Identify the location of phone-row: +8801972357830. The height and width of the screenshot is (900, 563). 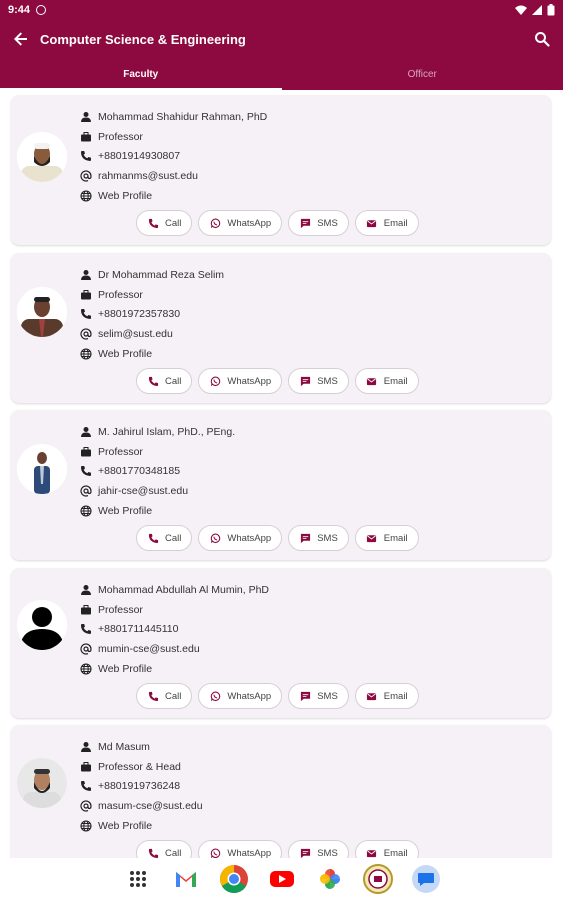
(151, 314).